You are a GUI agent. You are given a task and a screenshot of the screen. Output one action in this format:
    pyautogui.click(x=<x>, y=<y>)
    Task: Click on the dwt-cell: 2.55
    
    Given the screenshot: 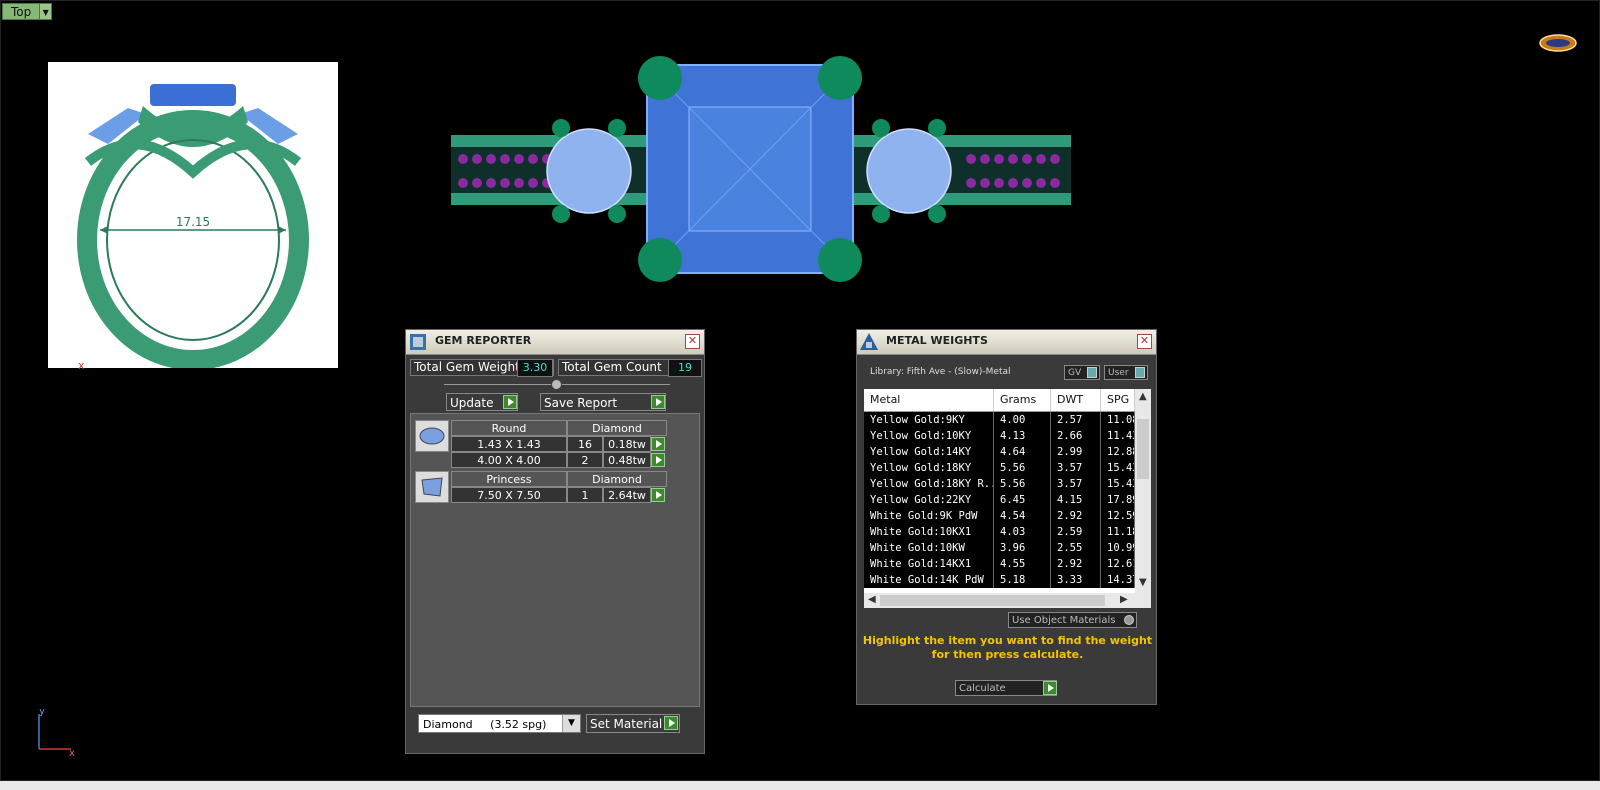 What is the action you would take?
    pyautogui.click(x=1076, y=548)
    